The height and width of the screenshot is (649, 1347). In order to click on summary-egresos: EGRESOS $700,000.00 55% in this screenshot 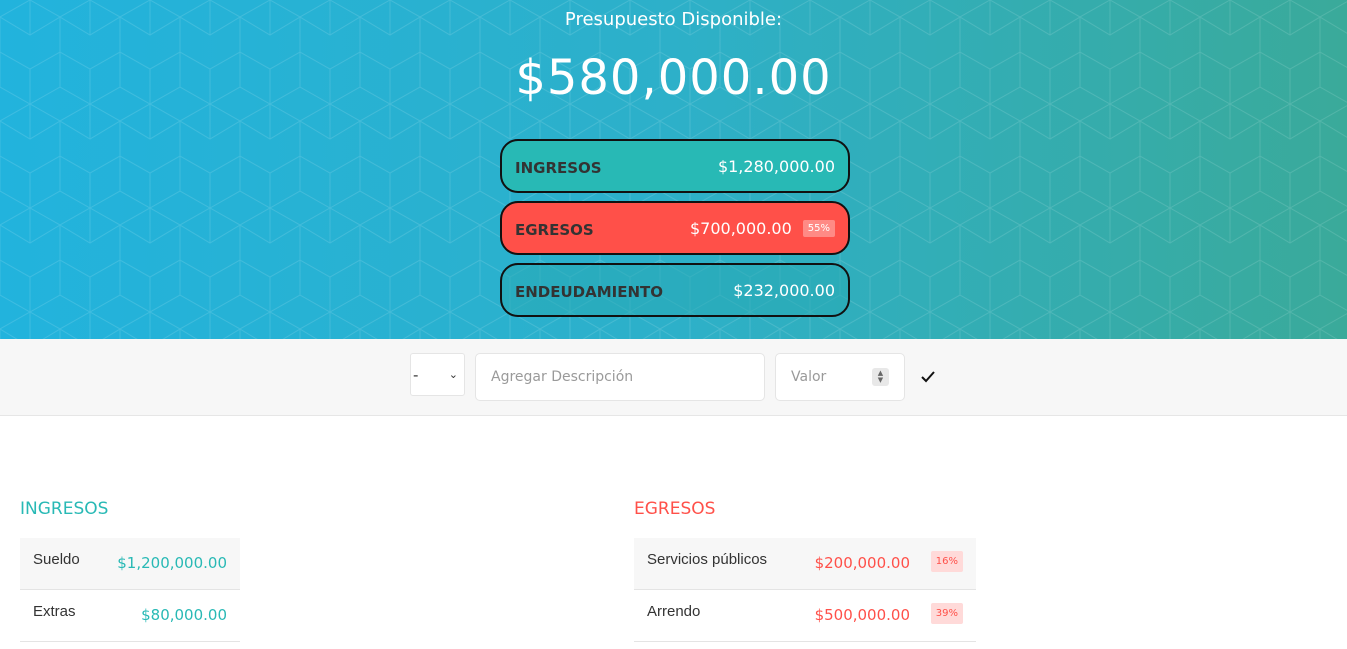, I will do `click(675, 228)`.